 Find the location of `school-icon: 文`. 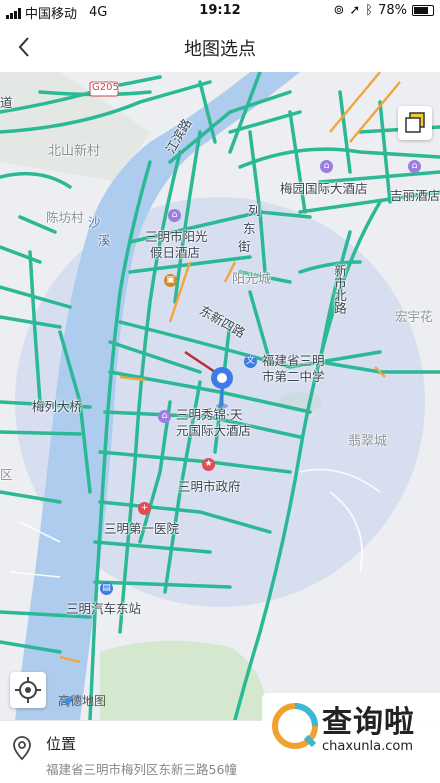

school-icon: 文 is located at coordinates (250, 361).